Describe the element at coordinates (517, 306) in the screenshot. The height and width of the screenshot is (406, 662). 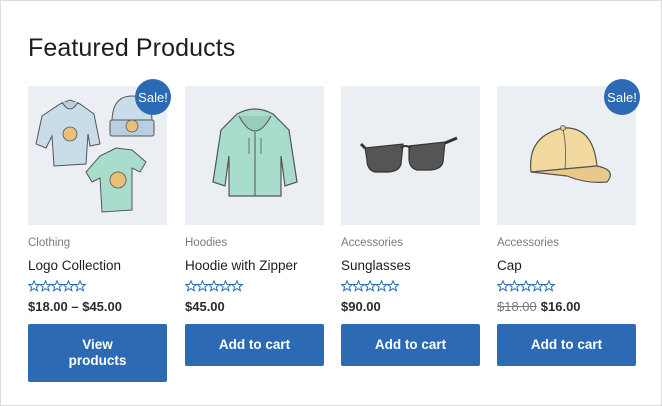
I see `original-price: $18.00` at that location.